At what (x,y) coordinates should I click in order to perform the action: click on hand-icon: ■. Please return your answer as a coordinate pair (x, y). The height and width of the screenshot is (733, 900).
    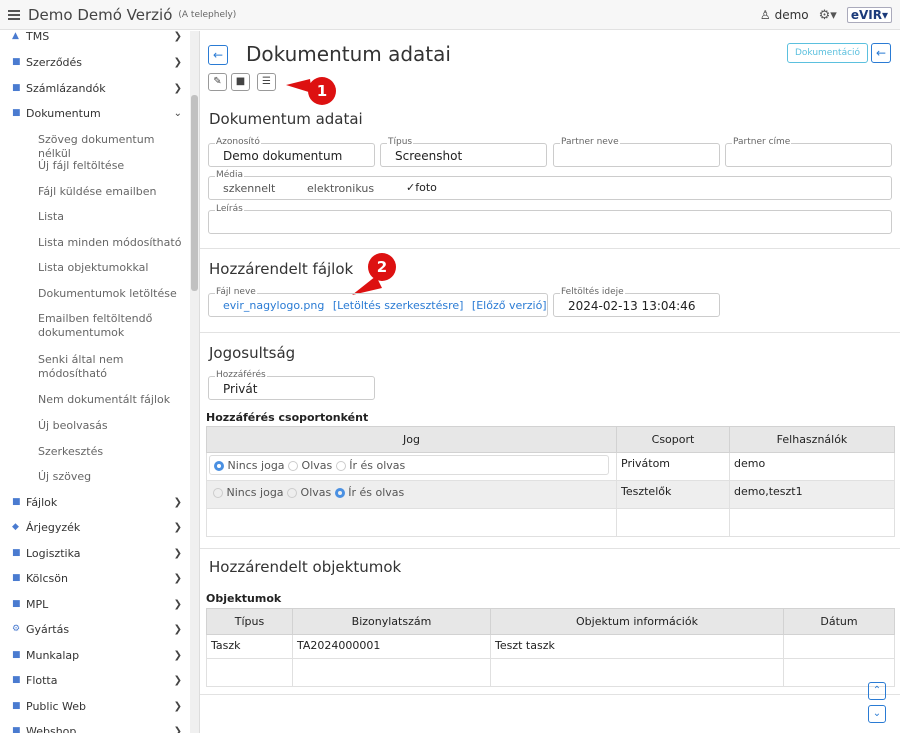
    Looking at the image, I should click on (16, 578).